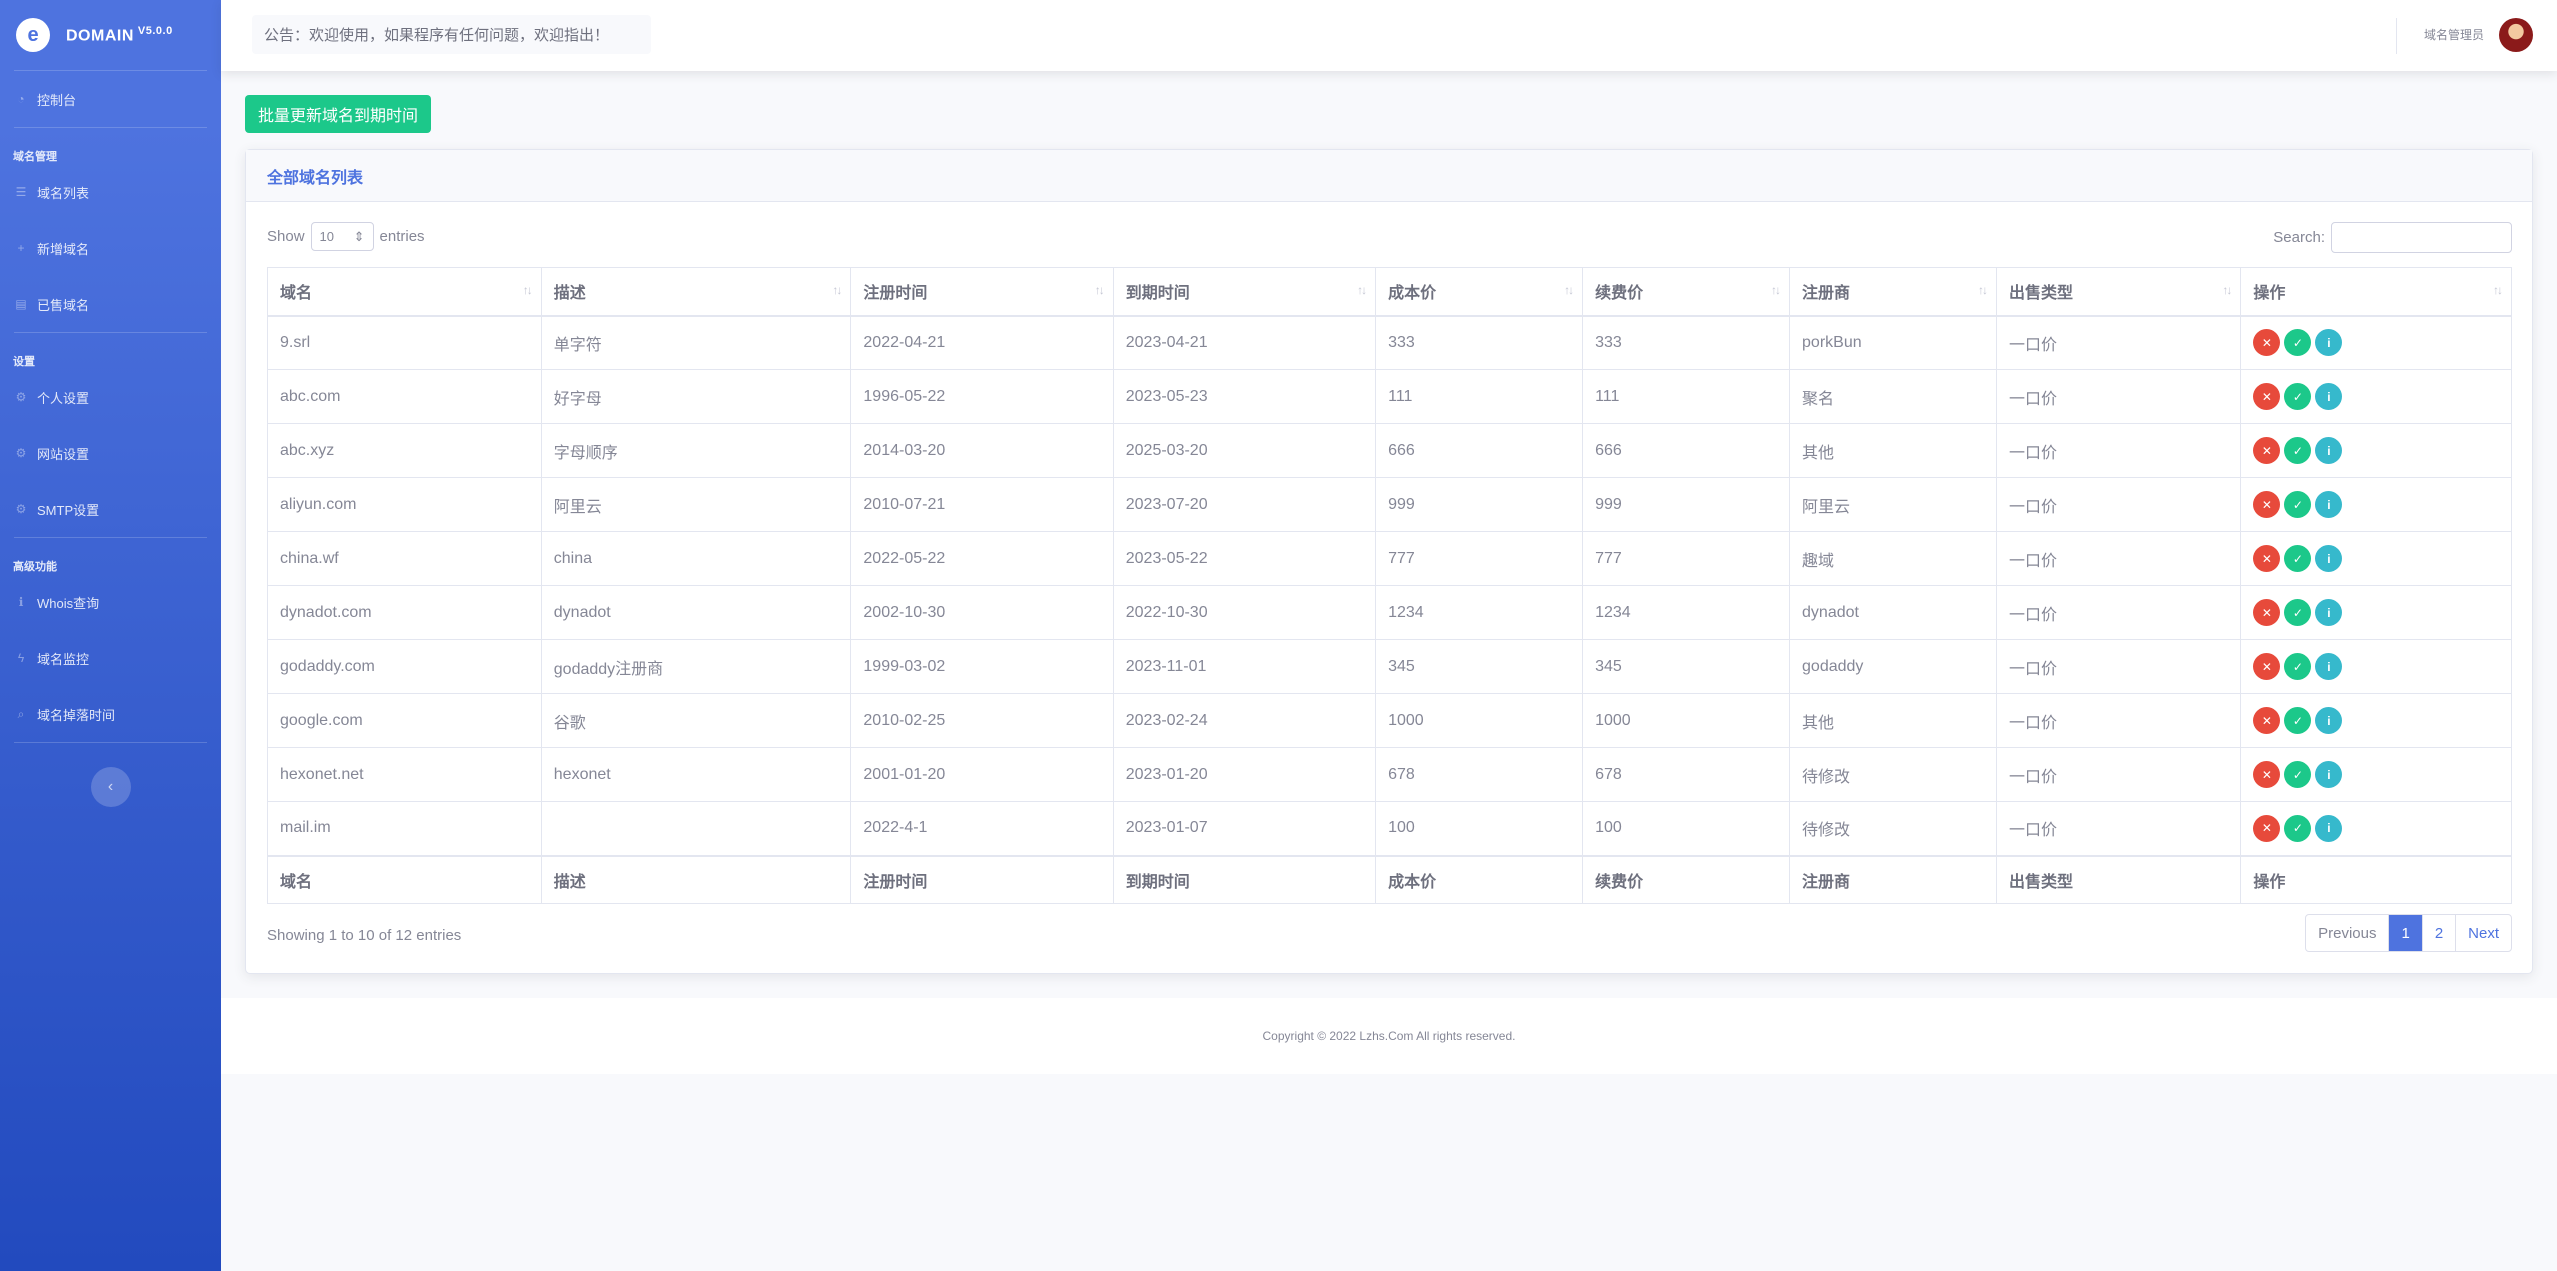 Image resolution: width=2557 pixels, height=1271 pixels. I want to click on column-header: 到期时间 ↑↓, so click(1244, 292).